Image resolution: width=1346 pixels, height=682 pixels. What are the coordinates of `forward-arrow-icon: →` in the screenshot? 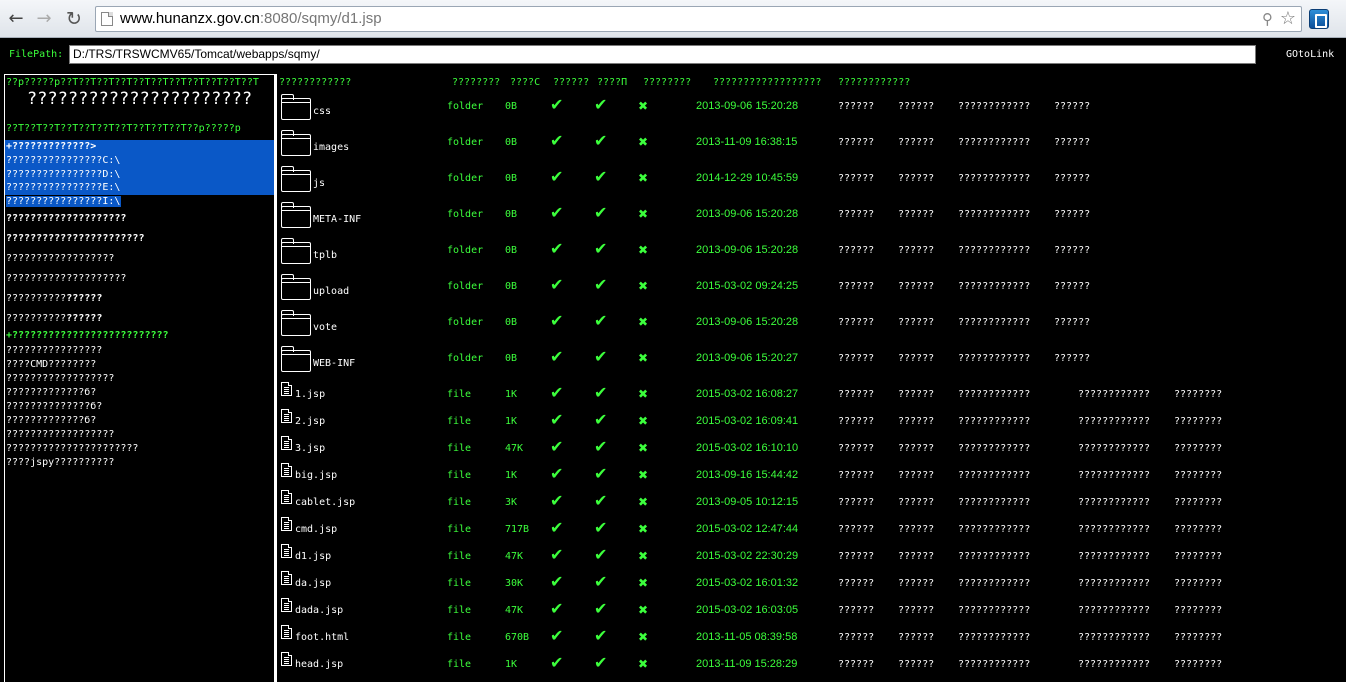 It's located at (44, 19).